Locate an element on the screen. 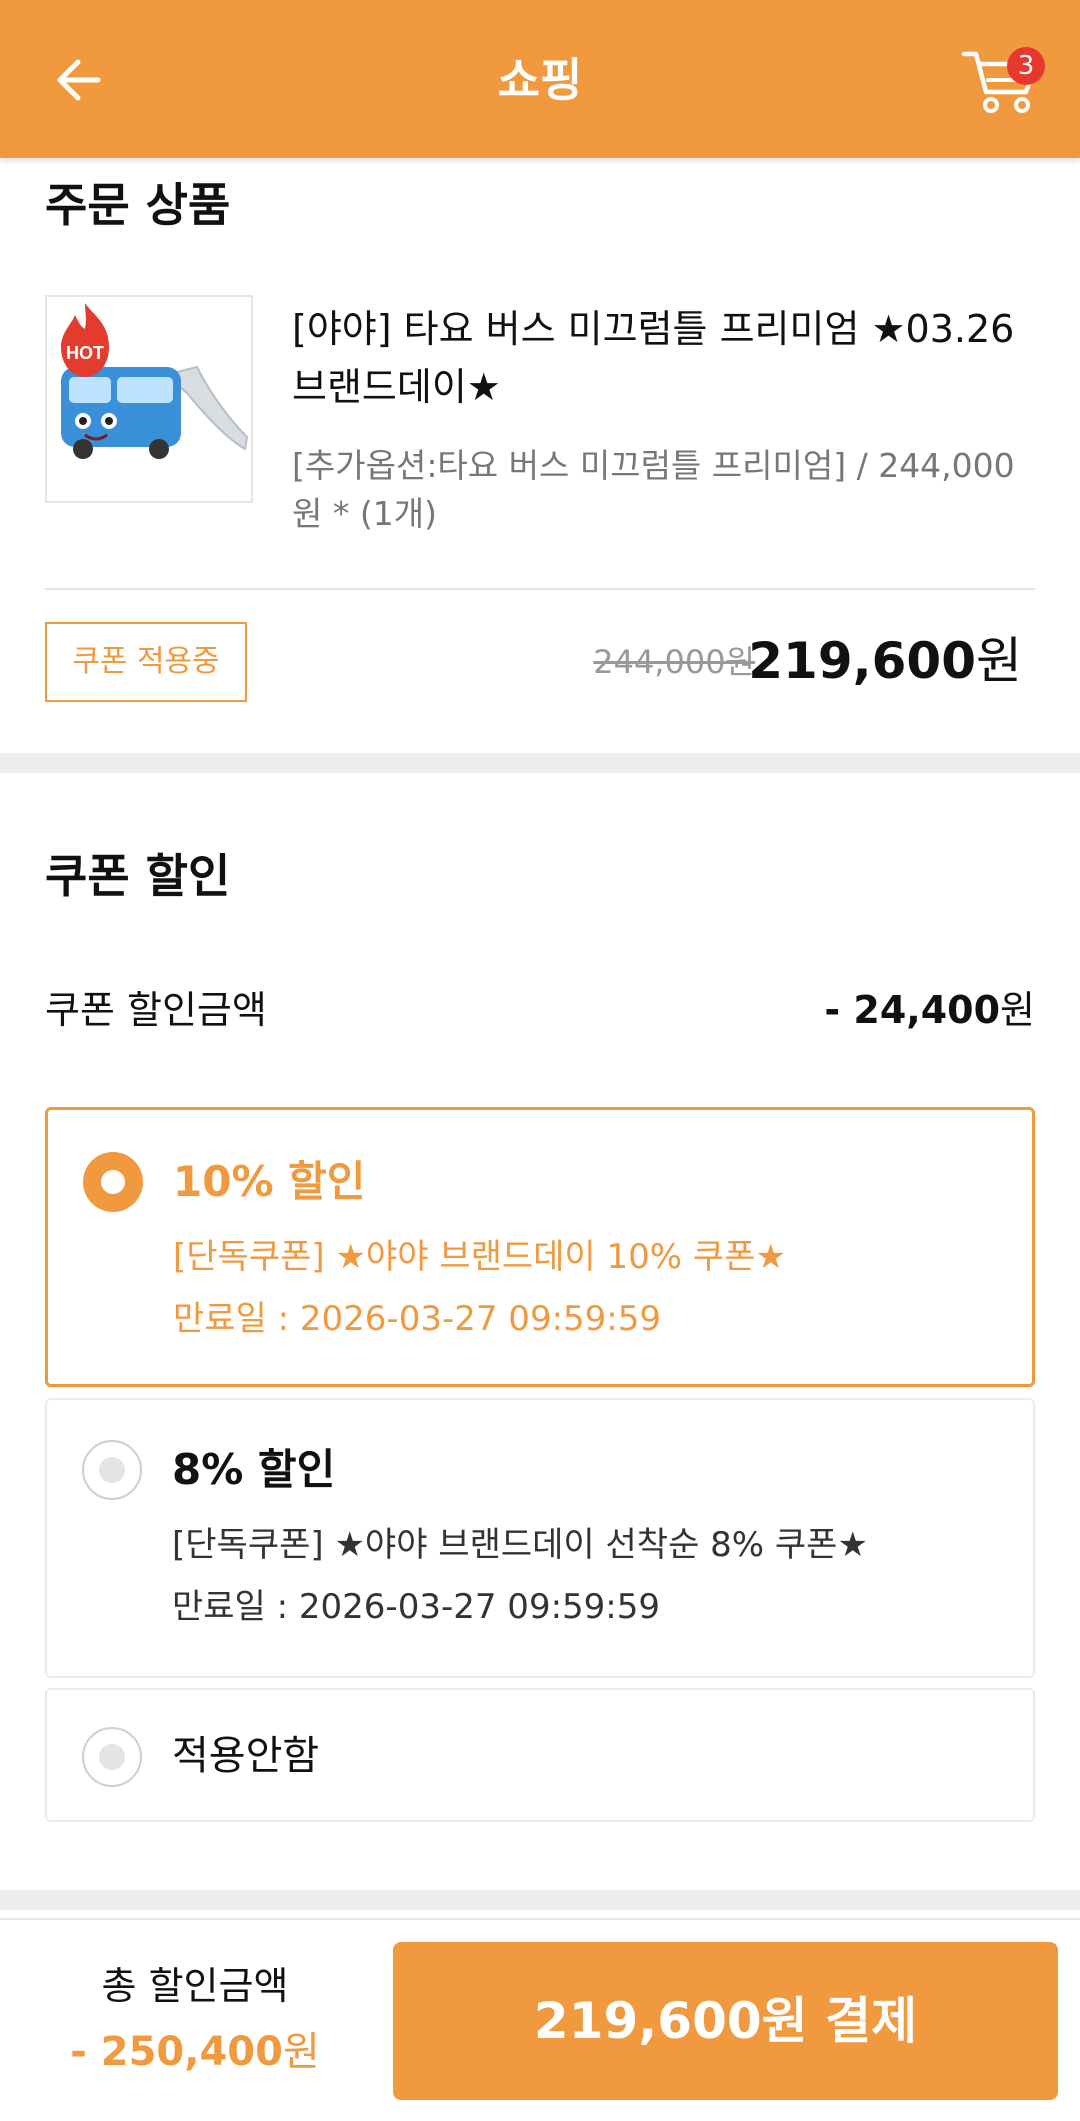 The width and height of the screenshot is (1080, 2121). coupon-description: [단독쿠폰] ★야야 브랜드데이 10% 쿠폰★ is located at coordinates (479, 1257).